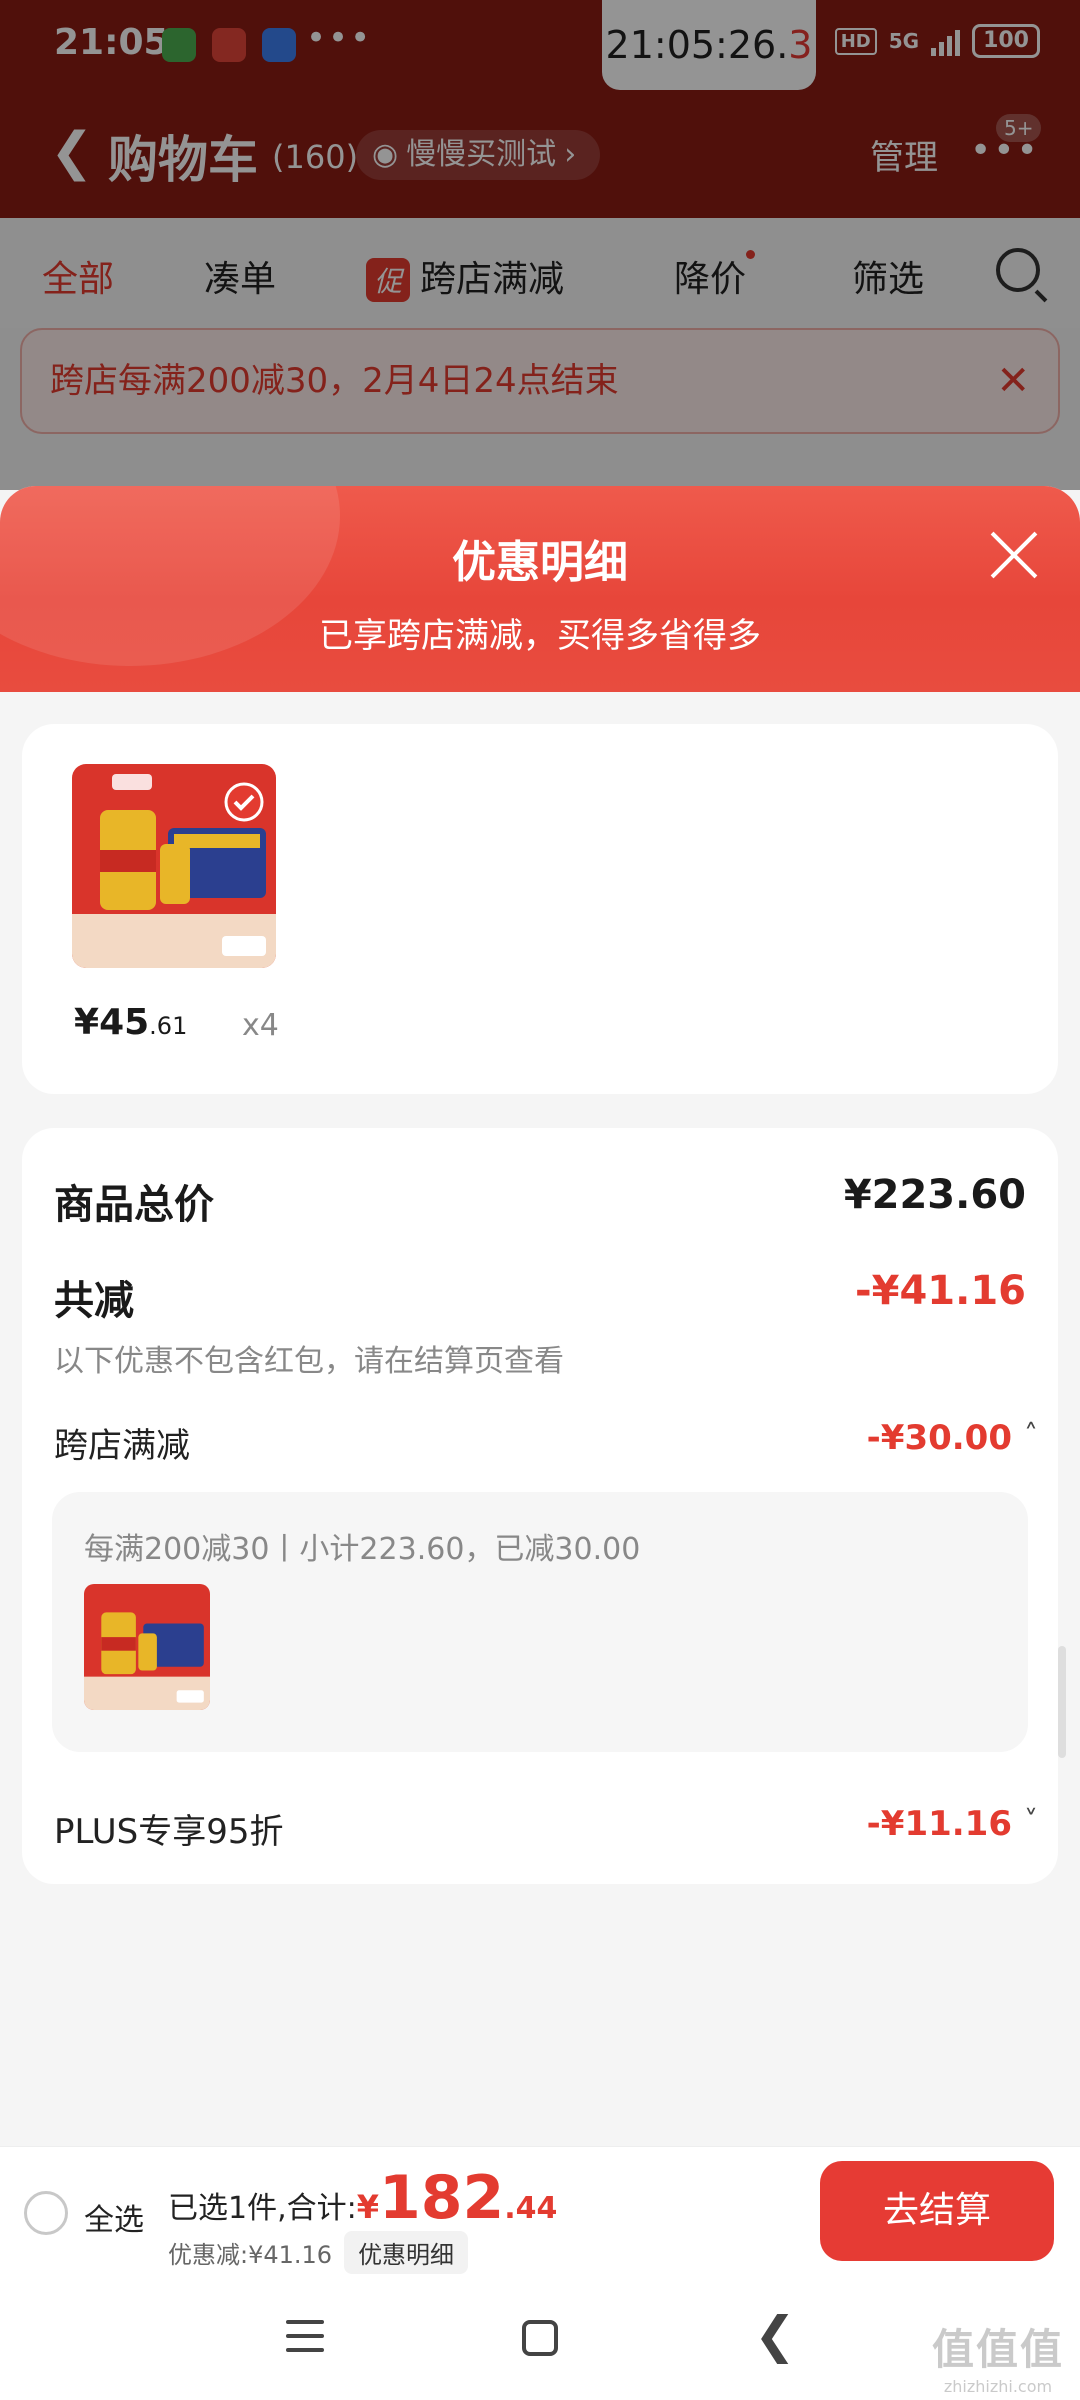 Image resolution: width=1080 pixels, height=2400 pixels. What do you see at coordinates (1013, 555) in the screenshot?
I see `close-icon` at bounding box center [1013, 555].